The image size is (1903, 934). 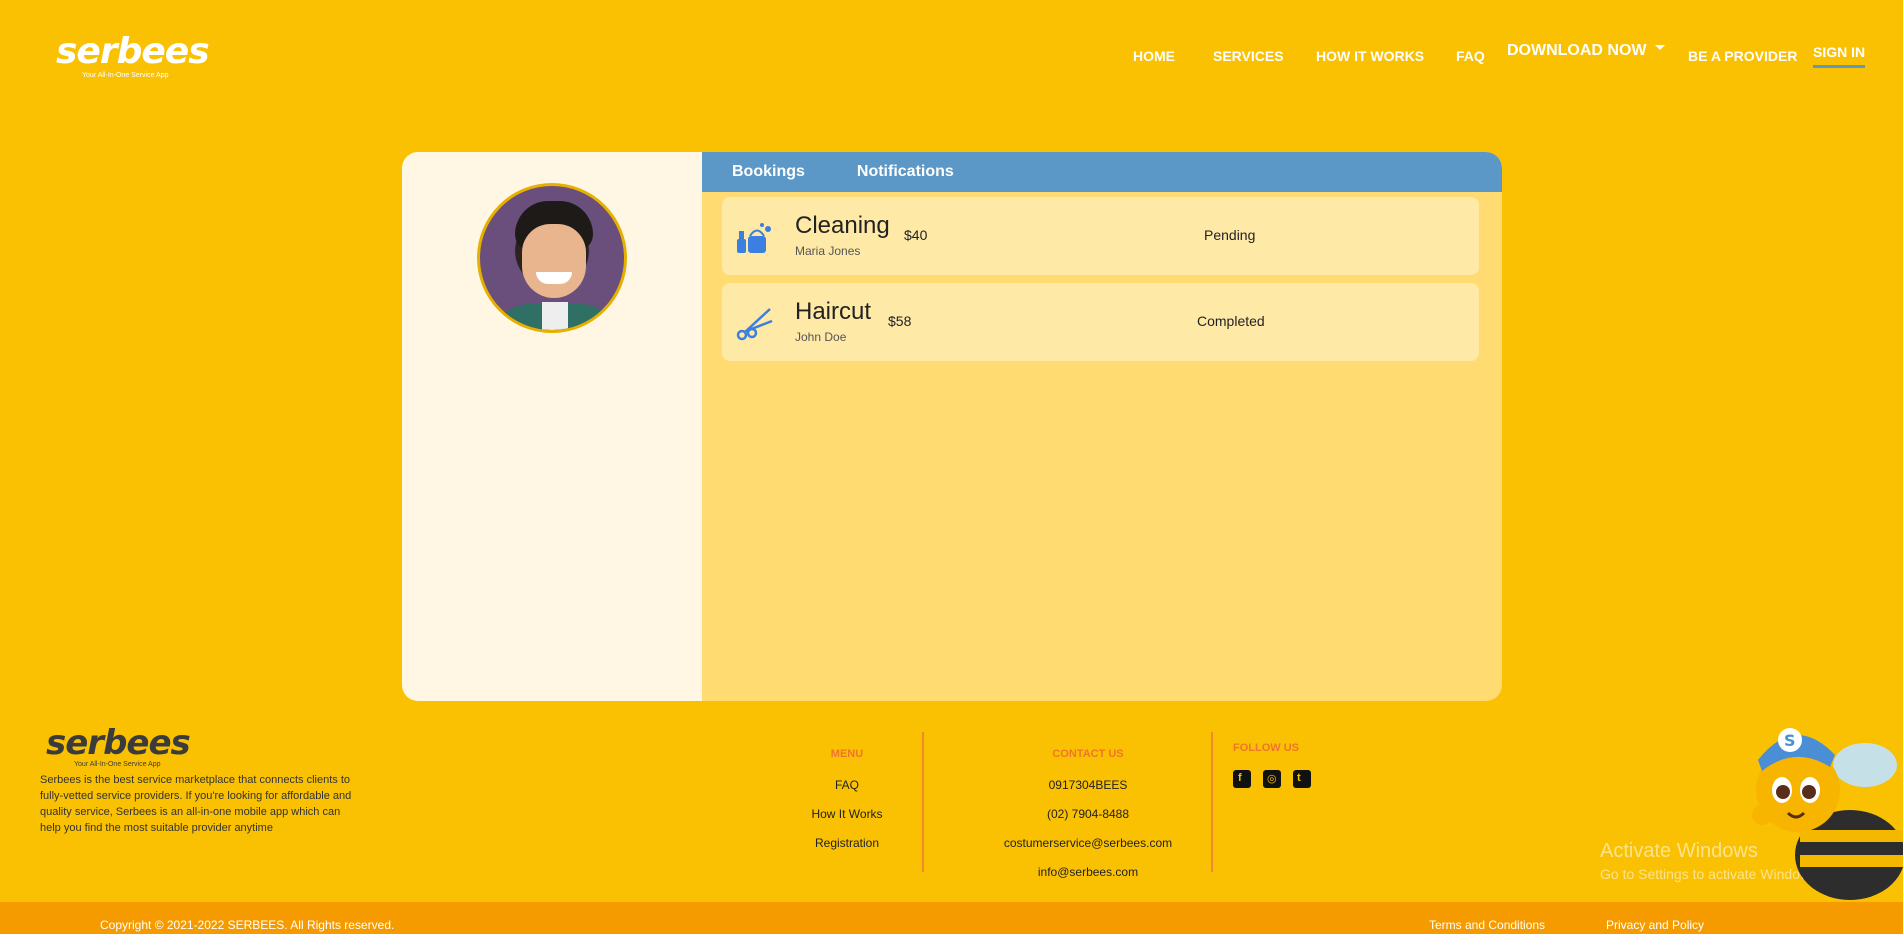 What do you see at coordinates (828, 251) in the screenshot?
I see `booking-customer: Maria Jones` at bounding box center [828, 251].